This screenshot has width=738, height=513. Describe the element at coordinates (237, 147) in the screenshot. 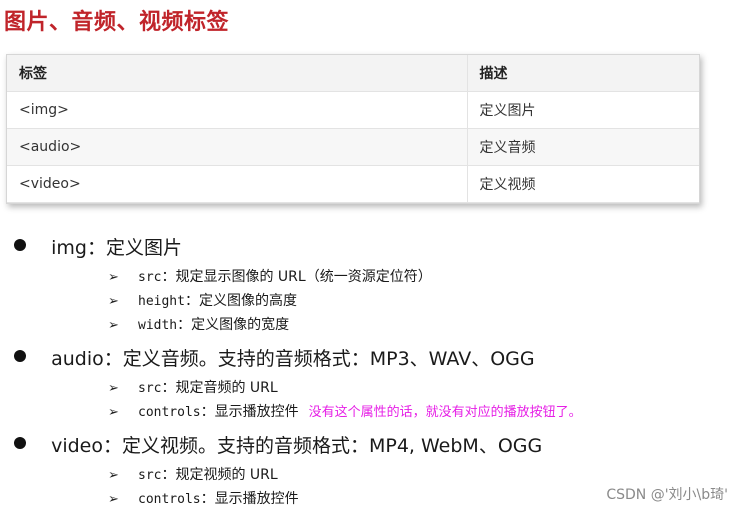

I see `cell-tag: <audio>` at that location.